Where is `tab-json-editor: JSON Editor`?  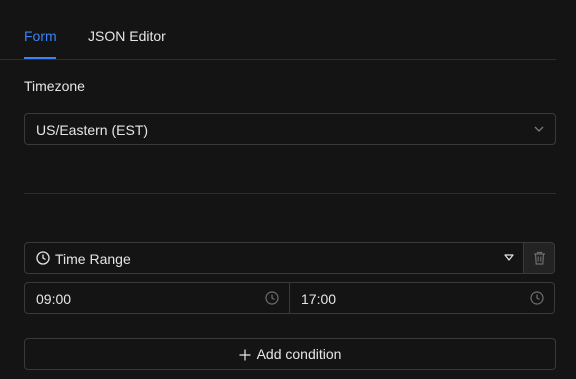 tab-json-editor: JSON Editor is located at coordinates (127, 36).